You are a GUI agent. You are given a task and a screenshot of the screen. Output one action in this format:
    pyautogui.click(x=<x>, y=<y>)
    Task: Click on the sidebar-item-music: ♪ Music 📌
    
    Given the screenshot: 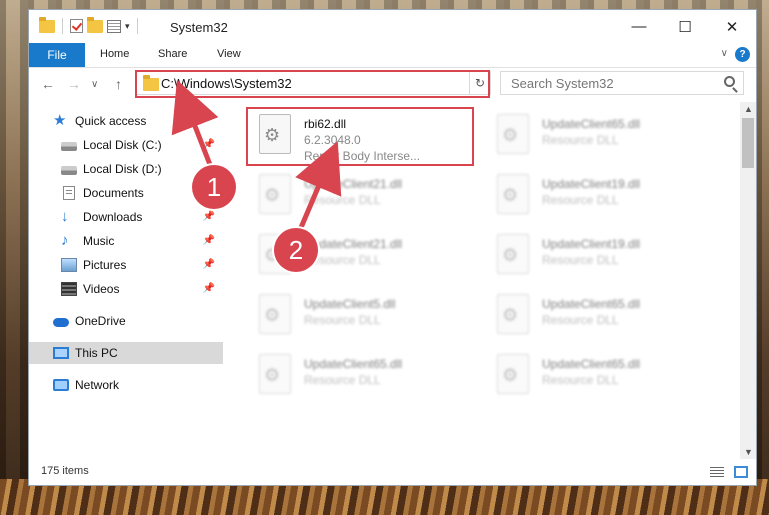 What is the action you would take?
    pyautogui.click(x=126, y=241)
    